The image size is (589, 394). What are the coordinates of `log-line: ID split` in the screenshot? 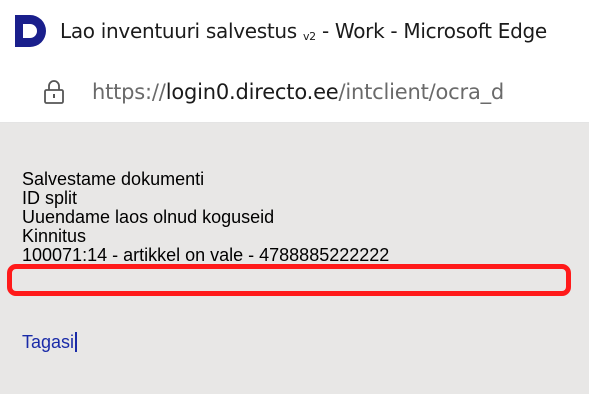 It's located at (50, 198).